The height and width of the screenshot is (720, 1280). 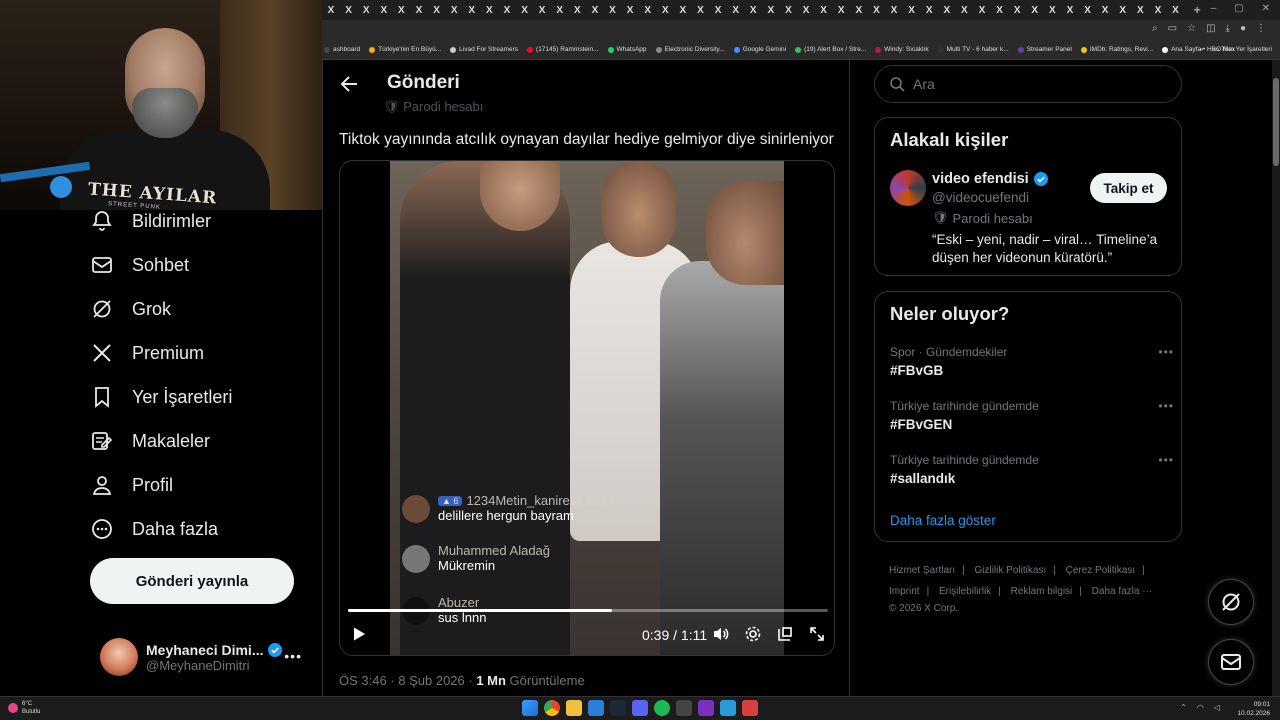 What do you see at coordinates (980, 197) in the screenshot?
I see `related-handle: @videocuefendi` at bounding box center [980, 197].